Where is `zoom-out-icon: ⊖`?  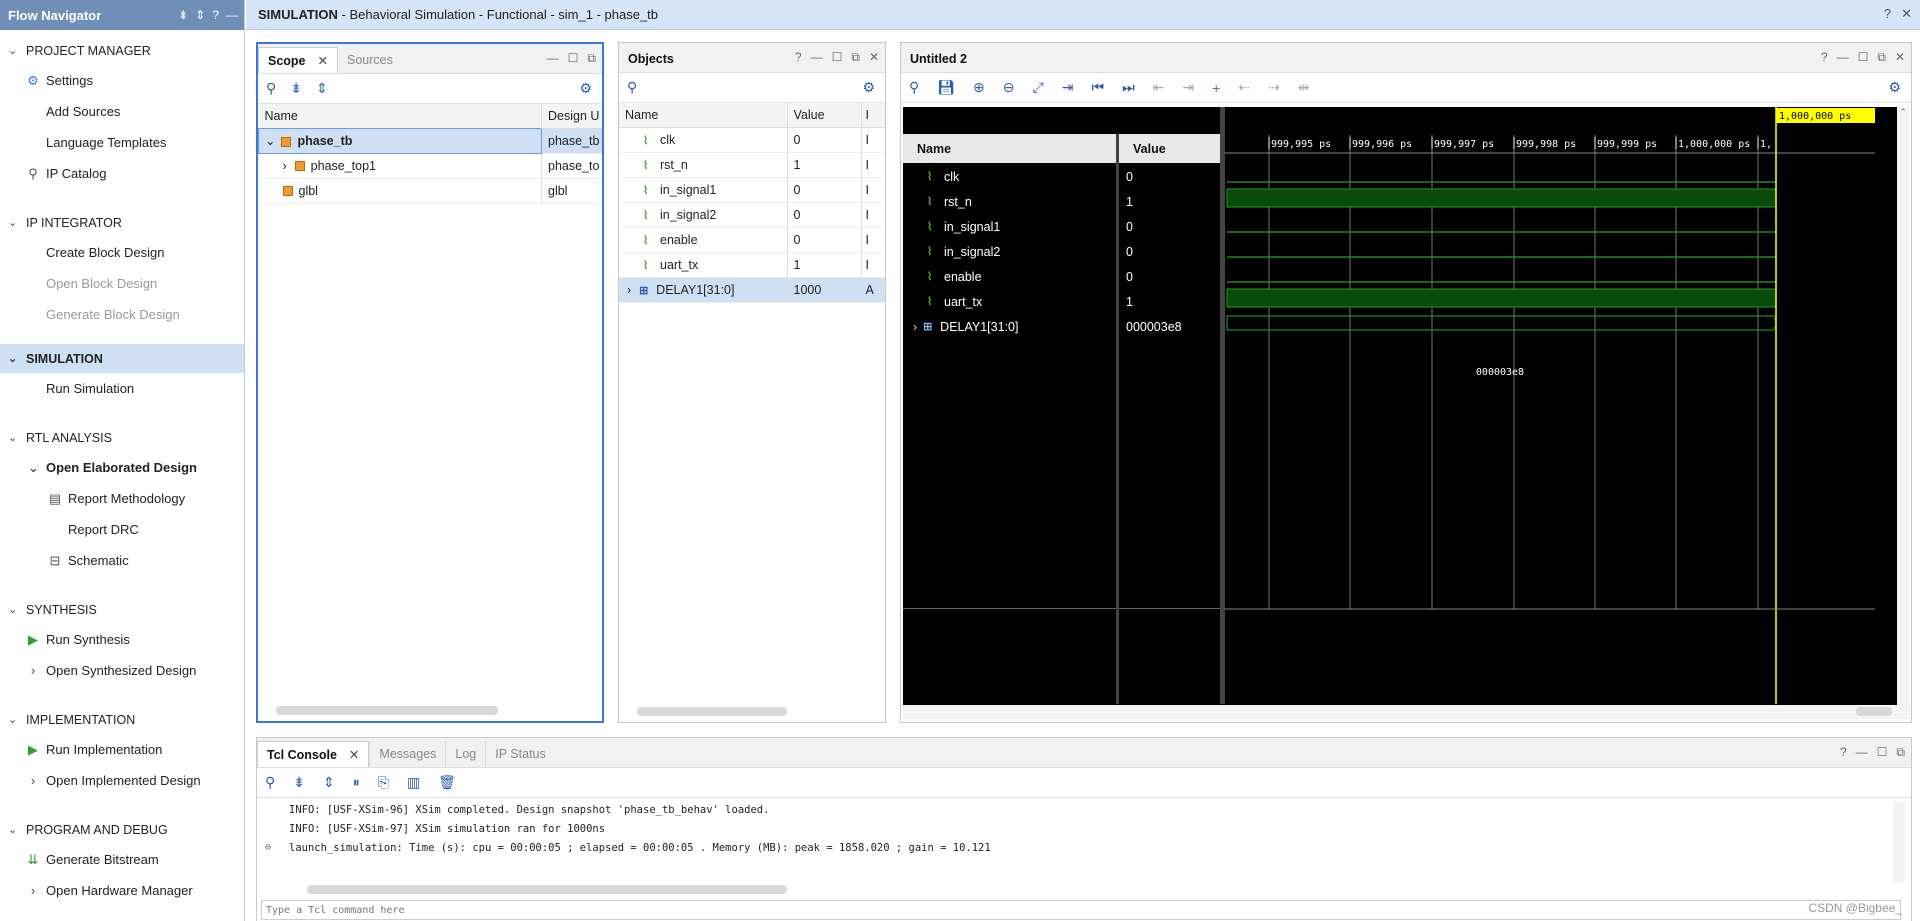
zoom-out-icon: ⊖ is located at coordinates (1009, 87).